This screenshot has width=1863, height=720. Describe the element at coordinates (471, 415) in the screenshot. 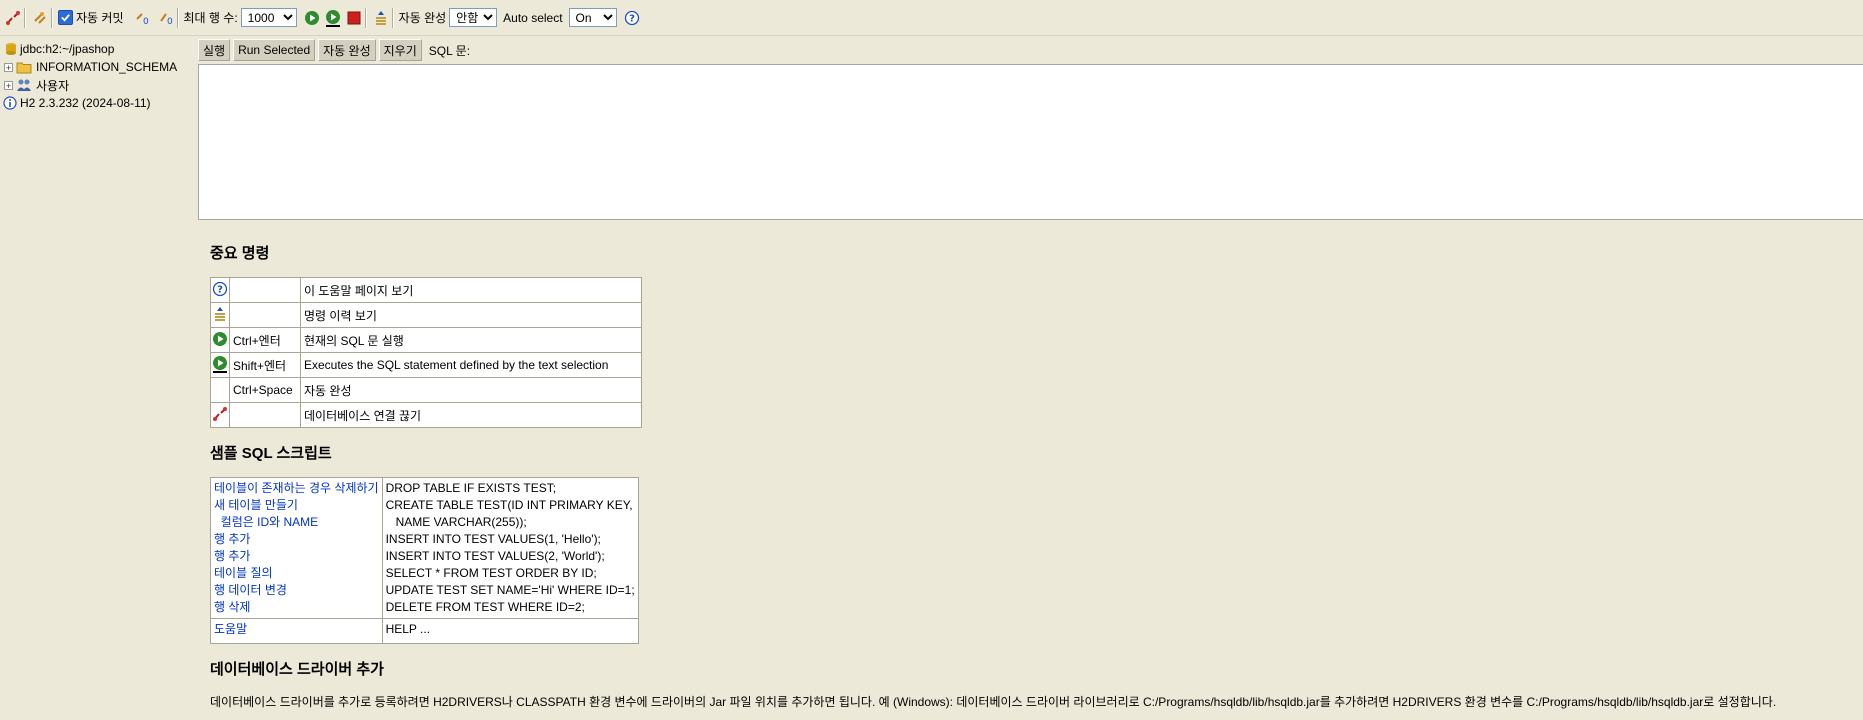

I see `description-cell: 데이터베이스 연결 끊기` at that location.